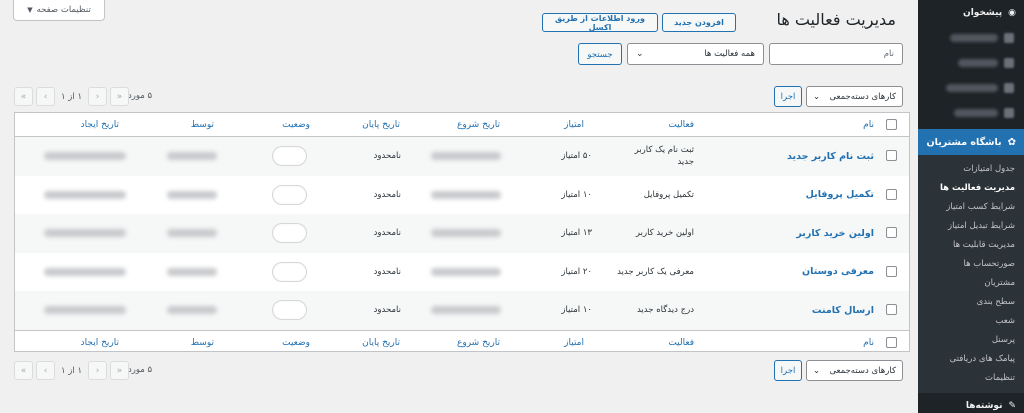  Describe the element at coordinates (202, 343) in the screenshot. I see `column-footer-by: توسط` at that location.